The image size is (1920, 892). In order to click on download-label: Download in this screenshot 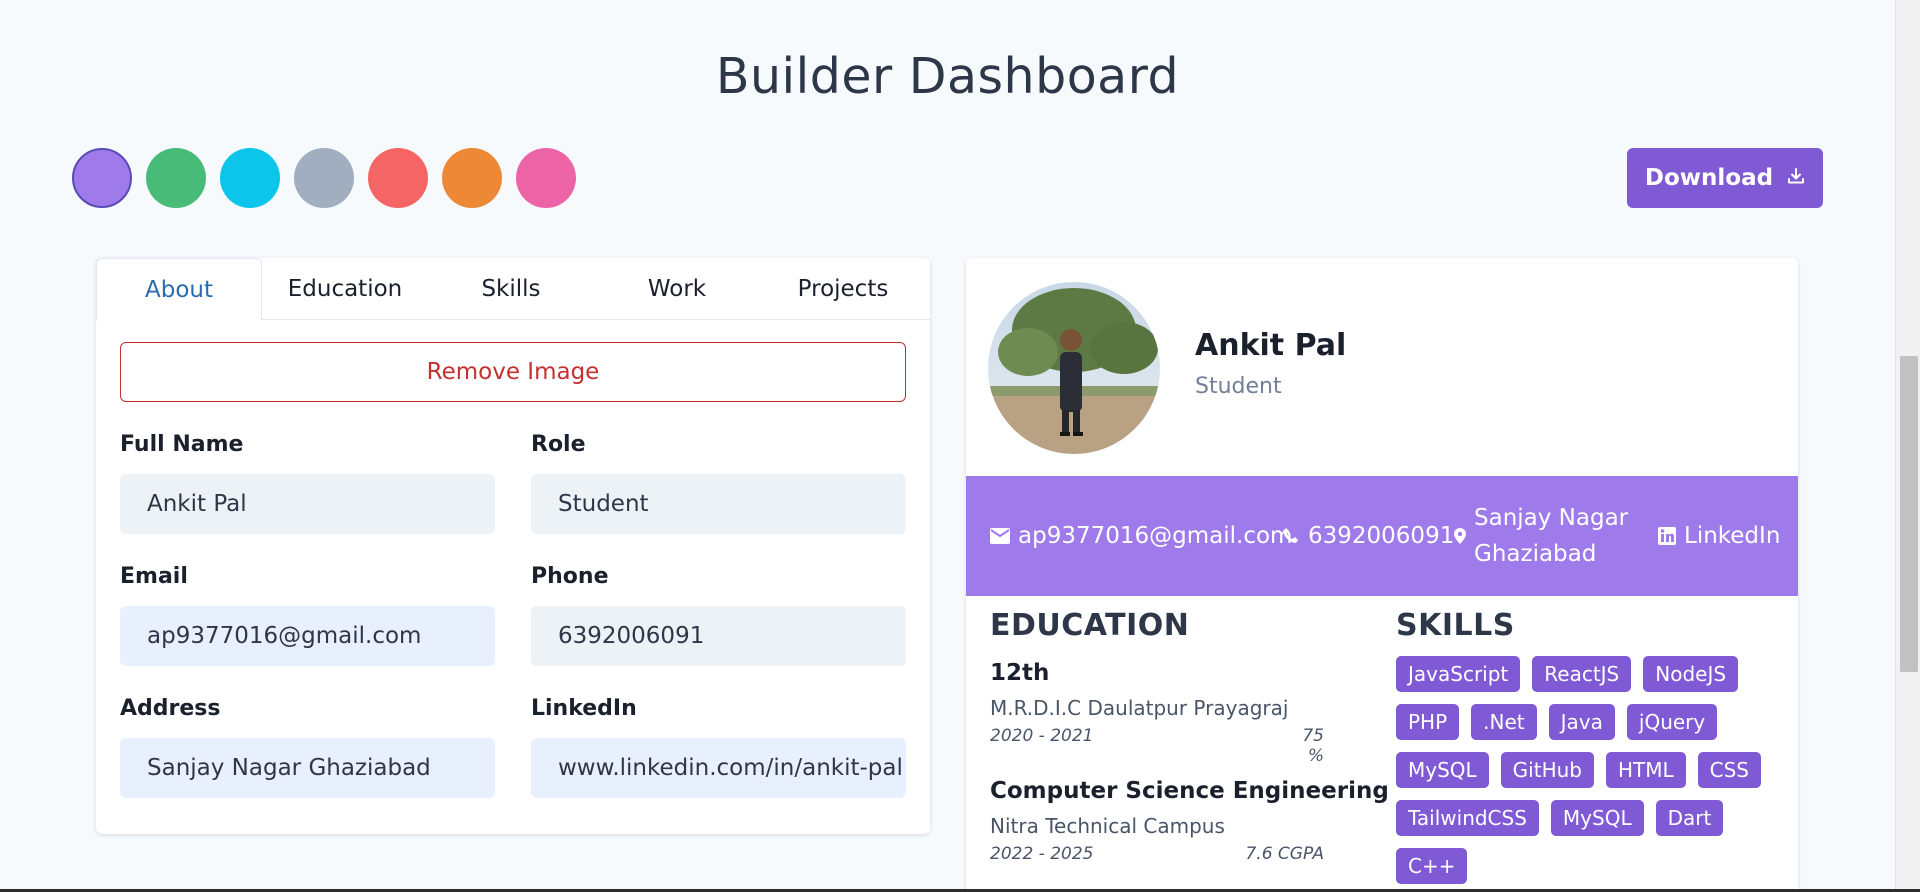, I will do `click(1709, 178)`.